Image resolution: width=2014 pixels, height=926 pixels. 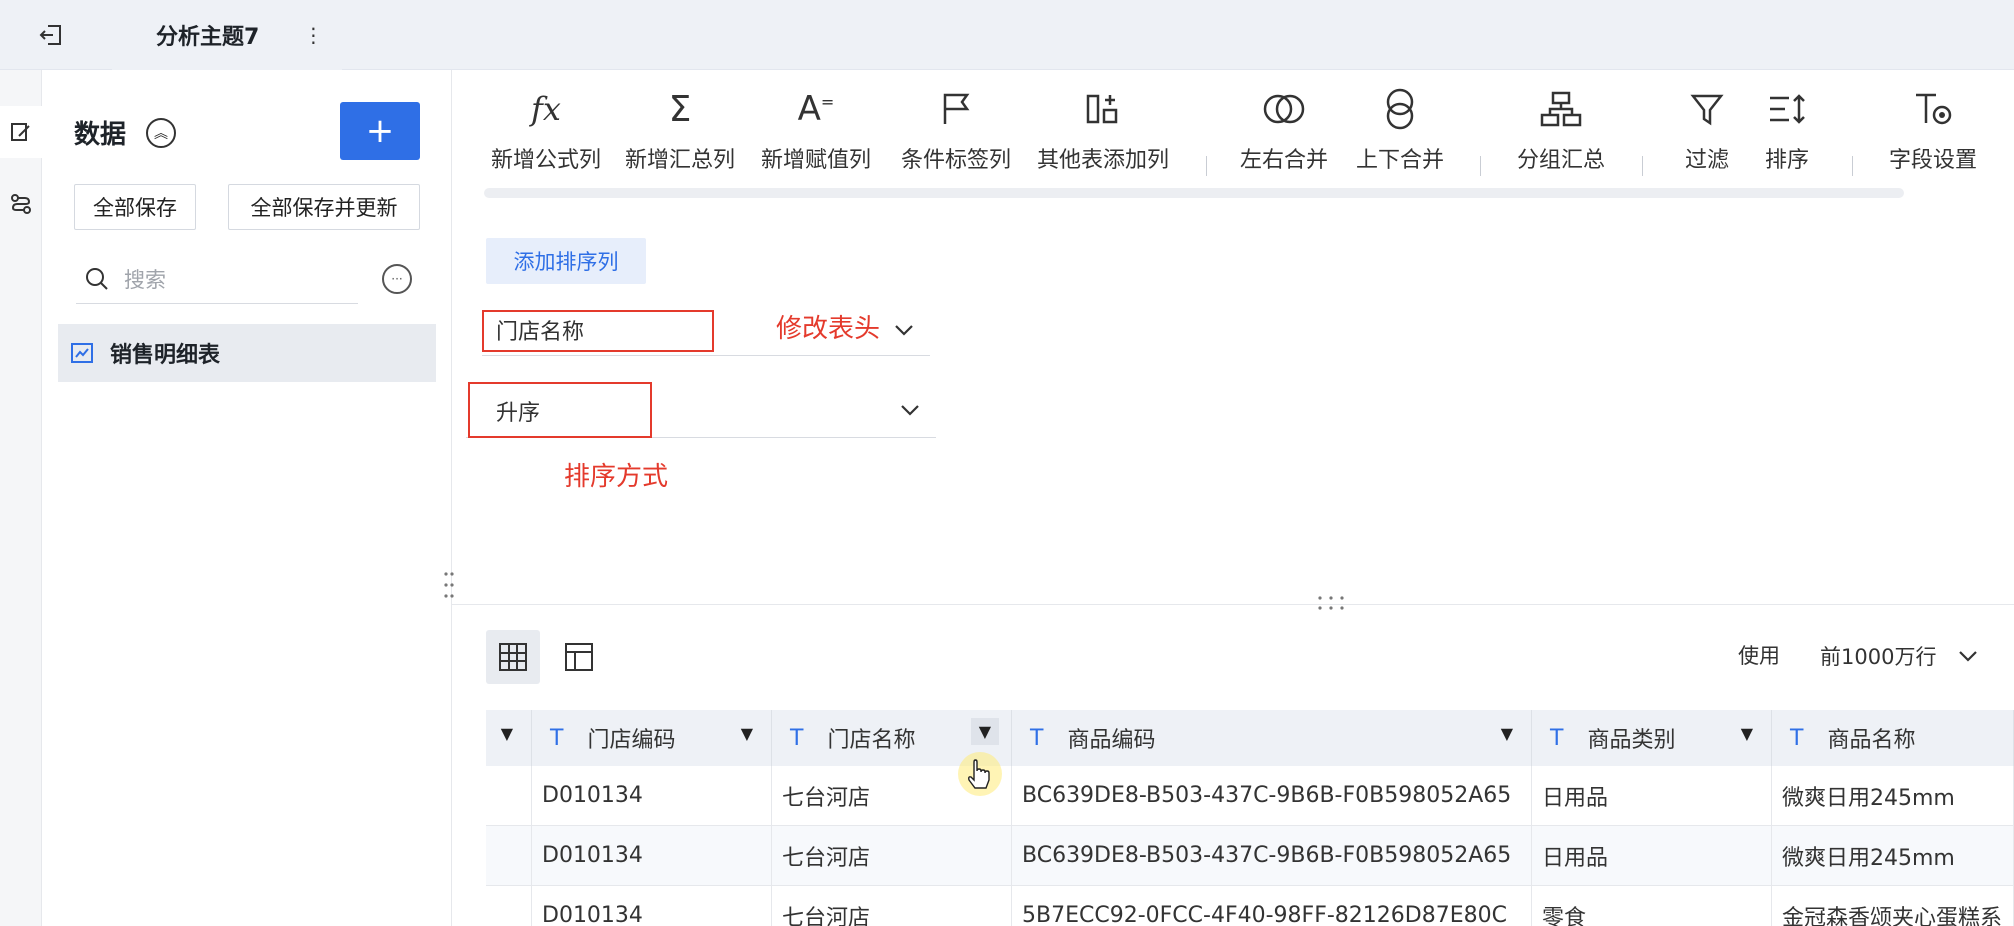 I want to click on search-icon, so click(x=97, y=278).